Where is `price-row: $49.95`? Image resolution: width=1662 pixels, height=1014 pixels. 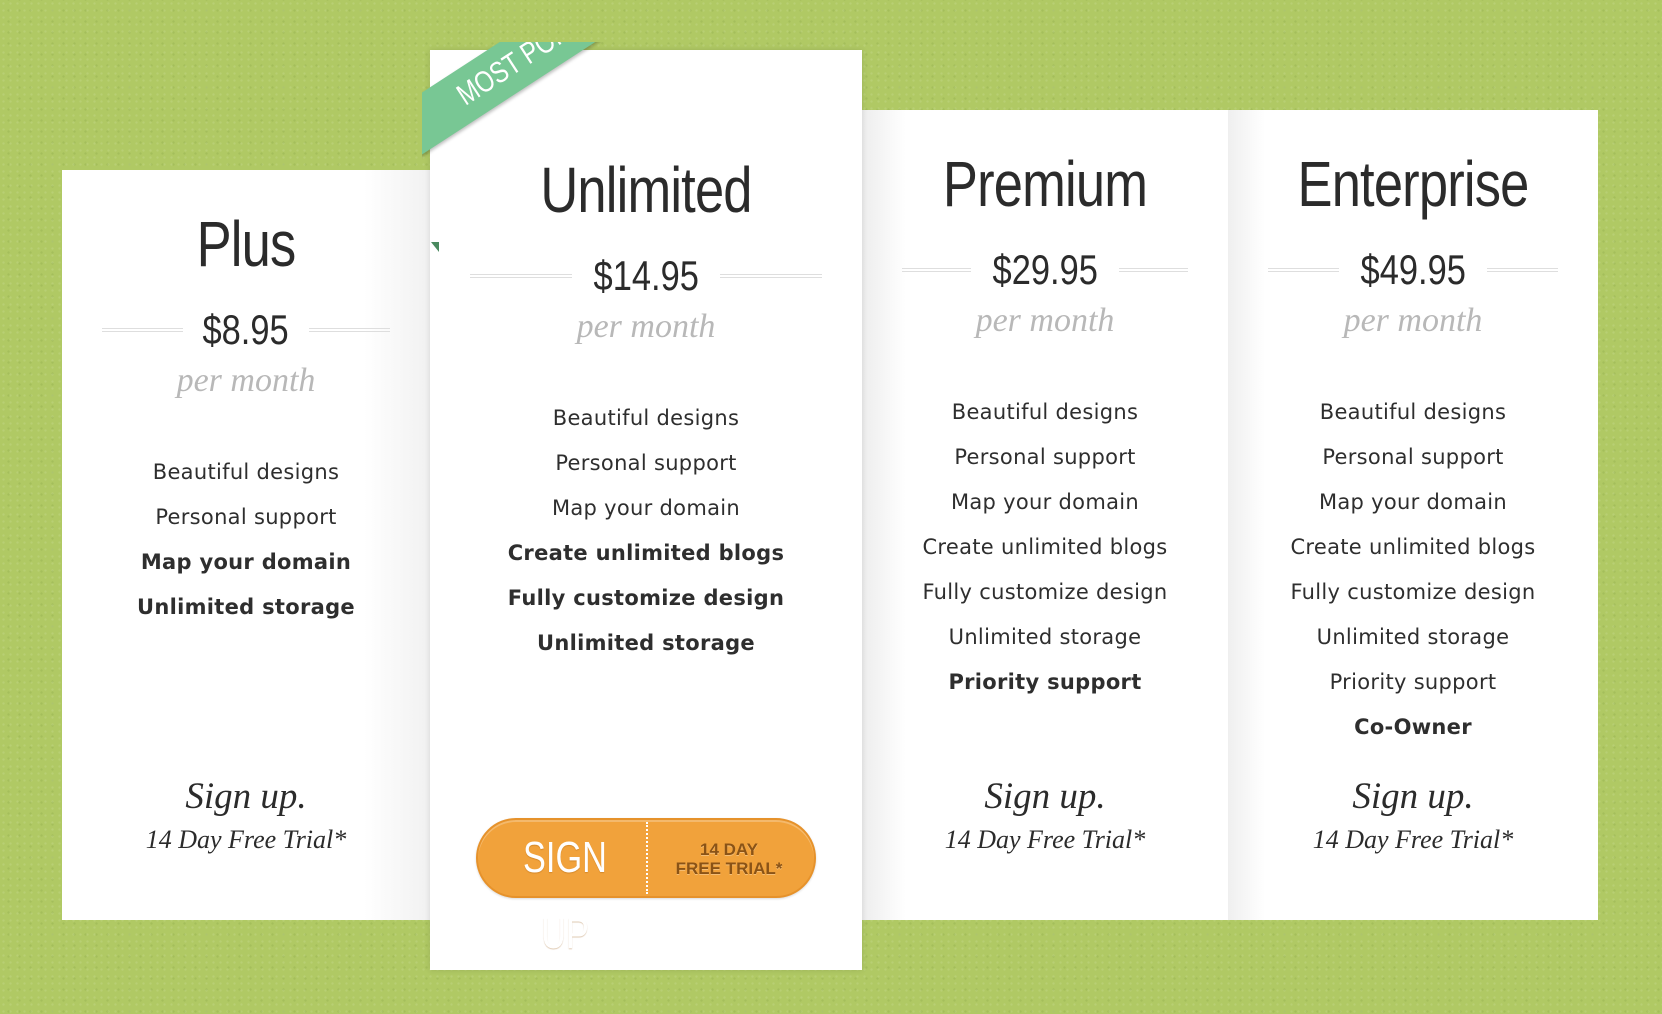
price-row: $49.95 is located at coordinates (1413, 270).